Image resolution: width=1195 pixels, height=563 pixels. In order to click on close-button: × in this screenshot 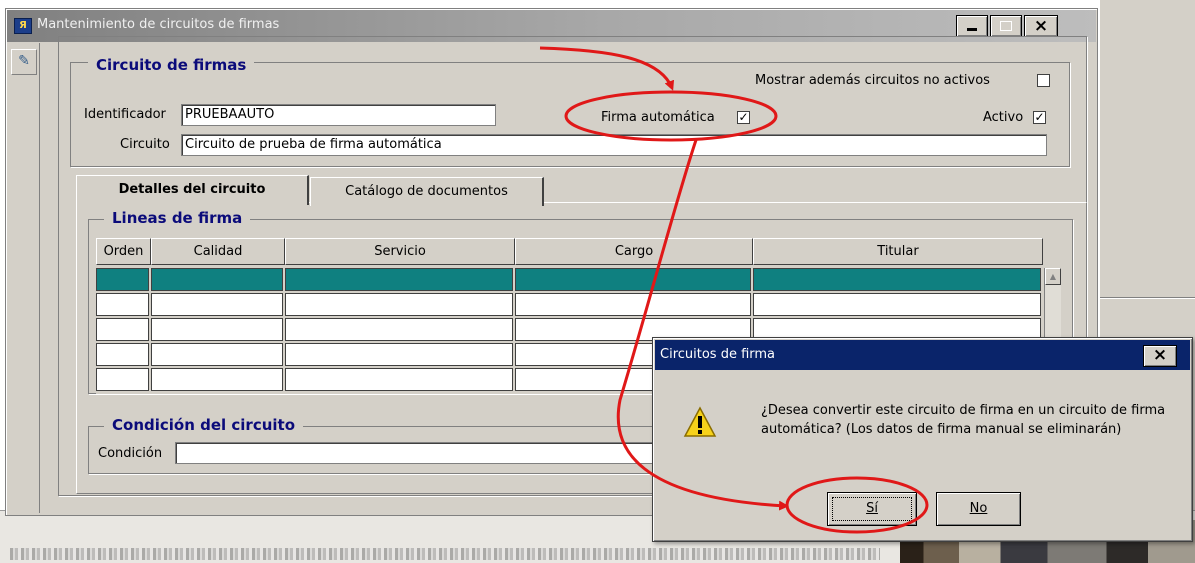, I will do `click(1041, 26)`.